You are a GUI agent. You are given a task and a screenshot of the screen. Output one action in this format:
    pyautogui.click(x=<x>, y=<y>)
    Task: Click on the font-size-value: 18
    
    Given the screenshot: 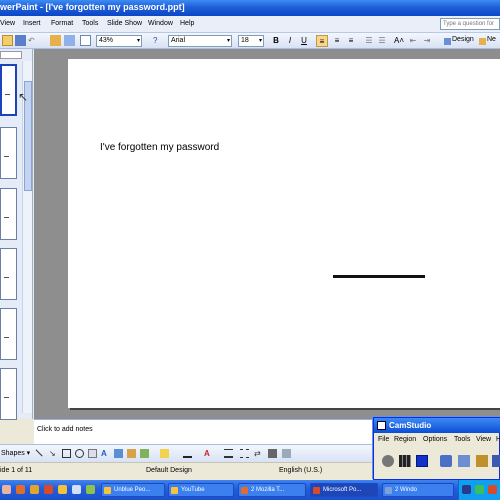 What is the action you would take?
    pyautogui.click(x=245, y=40)
    